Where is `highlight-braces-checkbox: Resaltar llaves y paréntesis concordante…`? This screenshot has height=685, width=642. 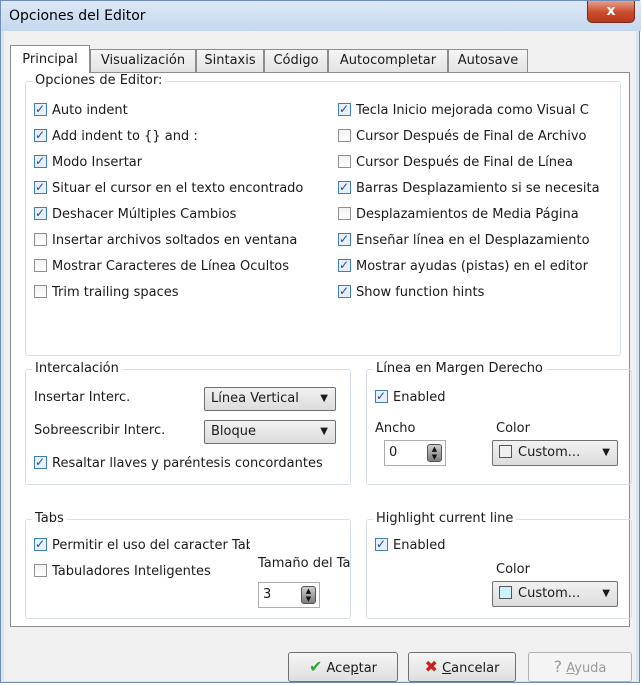 highlight-braces-checkbox: Resaltar llaves y paréntesis concordante… is located at coordinates (190, 464).